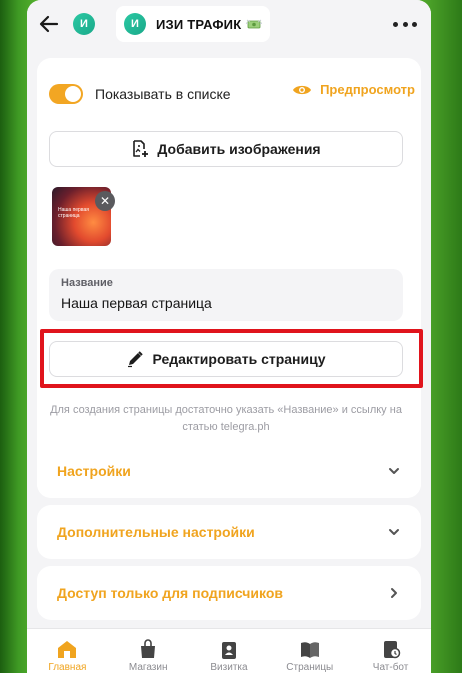 The height and width of the screenshot is (673, 462). Describe the element at coordinates (394, 593) in the screenshot. I see `chevron-right-icon` at that location.